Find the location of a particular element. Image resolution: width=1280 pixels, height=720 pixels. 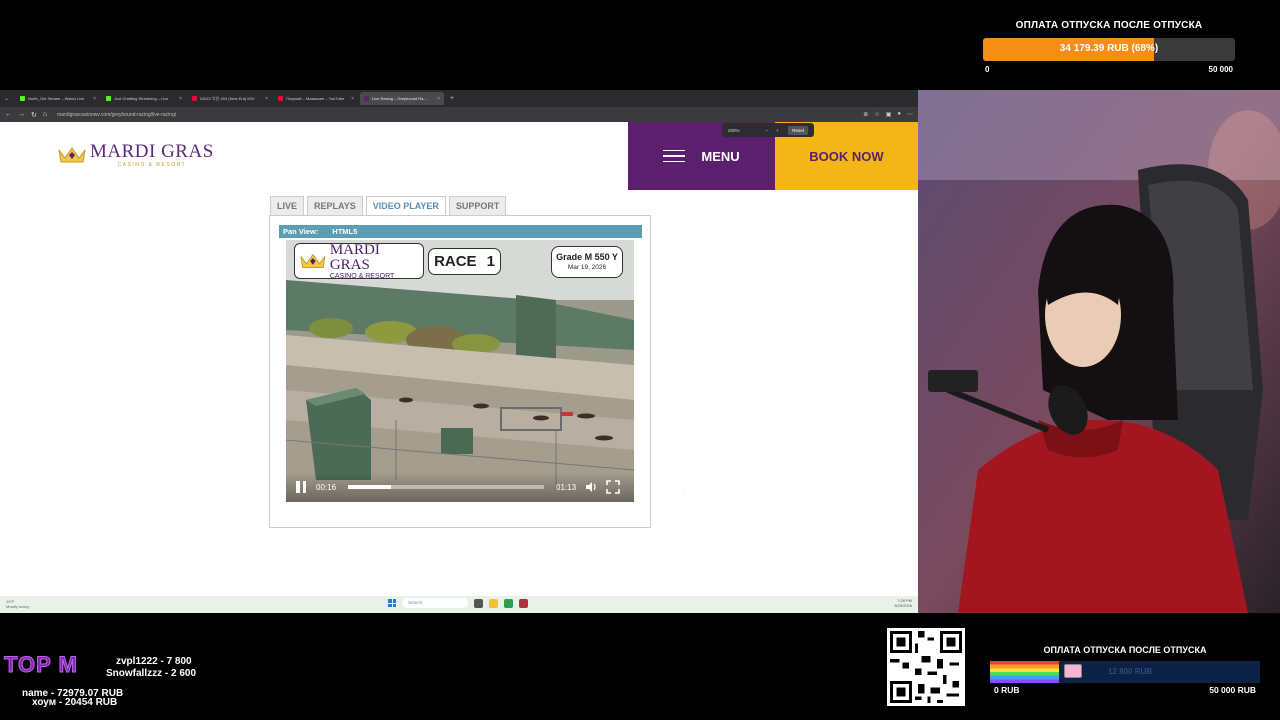

nyan-cat-icon is located at coordinates (1073, 671).